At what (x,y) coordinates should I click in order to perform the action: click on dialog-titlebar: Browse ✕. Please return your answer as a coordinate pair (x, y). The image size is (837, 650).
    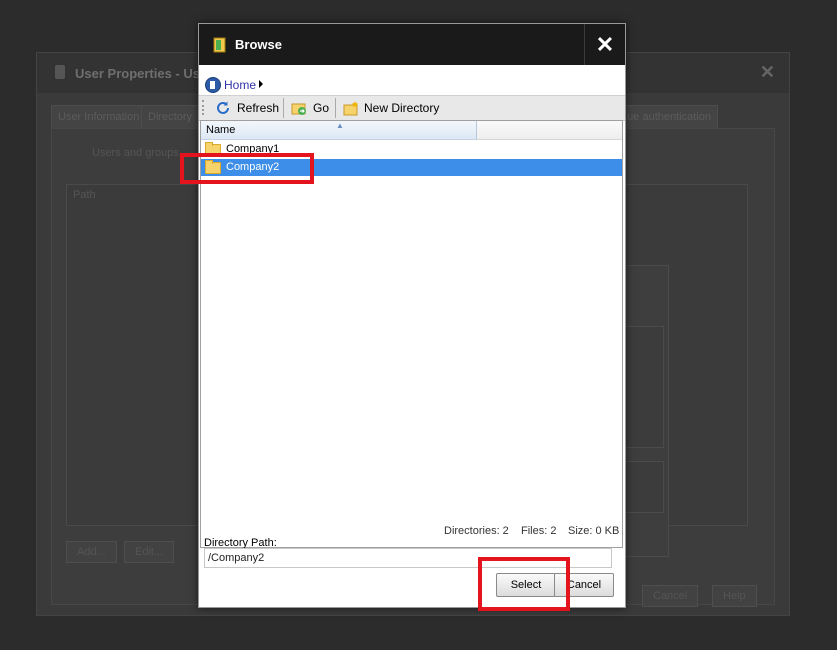
    Looking at the image, I should click on (412, 44).